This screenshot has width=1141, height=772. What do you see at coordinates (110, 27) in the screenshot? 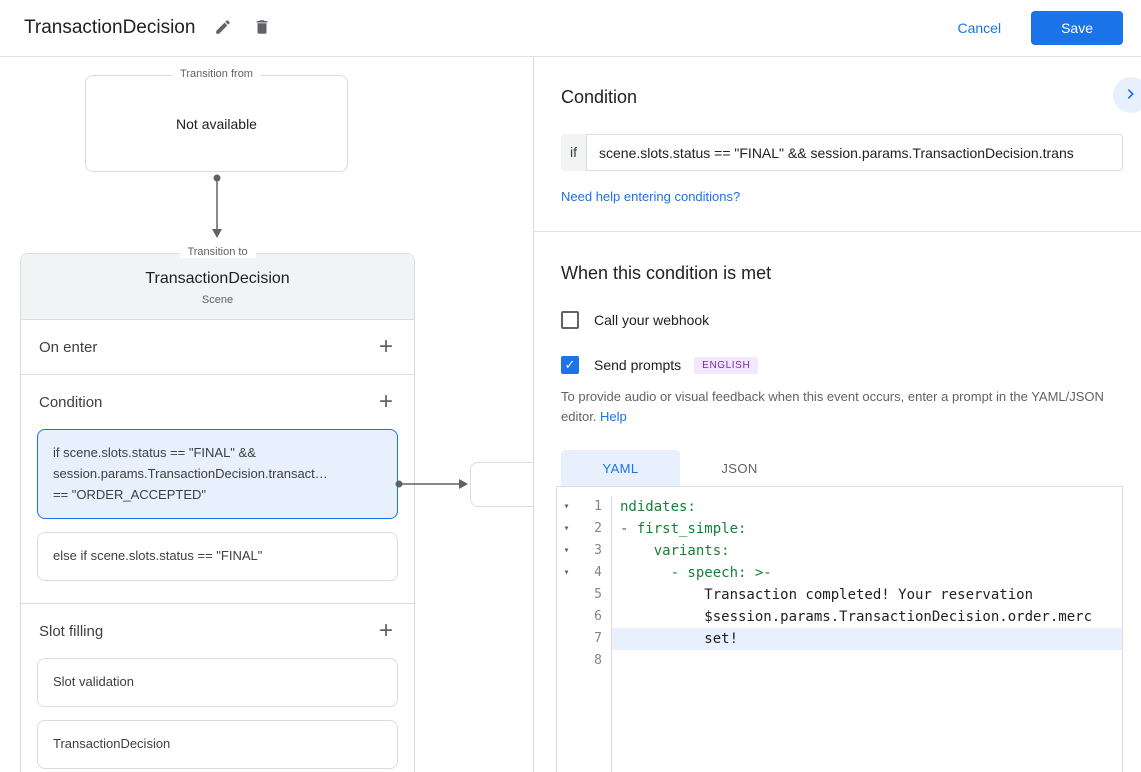
I see `page-title: TransactionDecision` at bounding box center [110, 27].